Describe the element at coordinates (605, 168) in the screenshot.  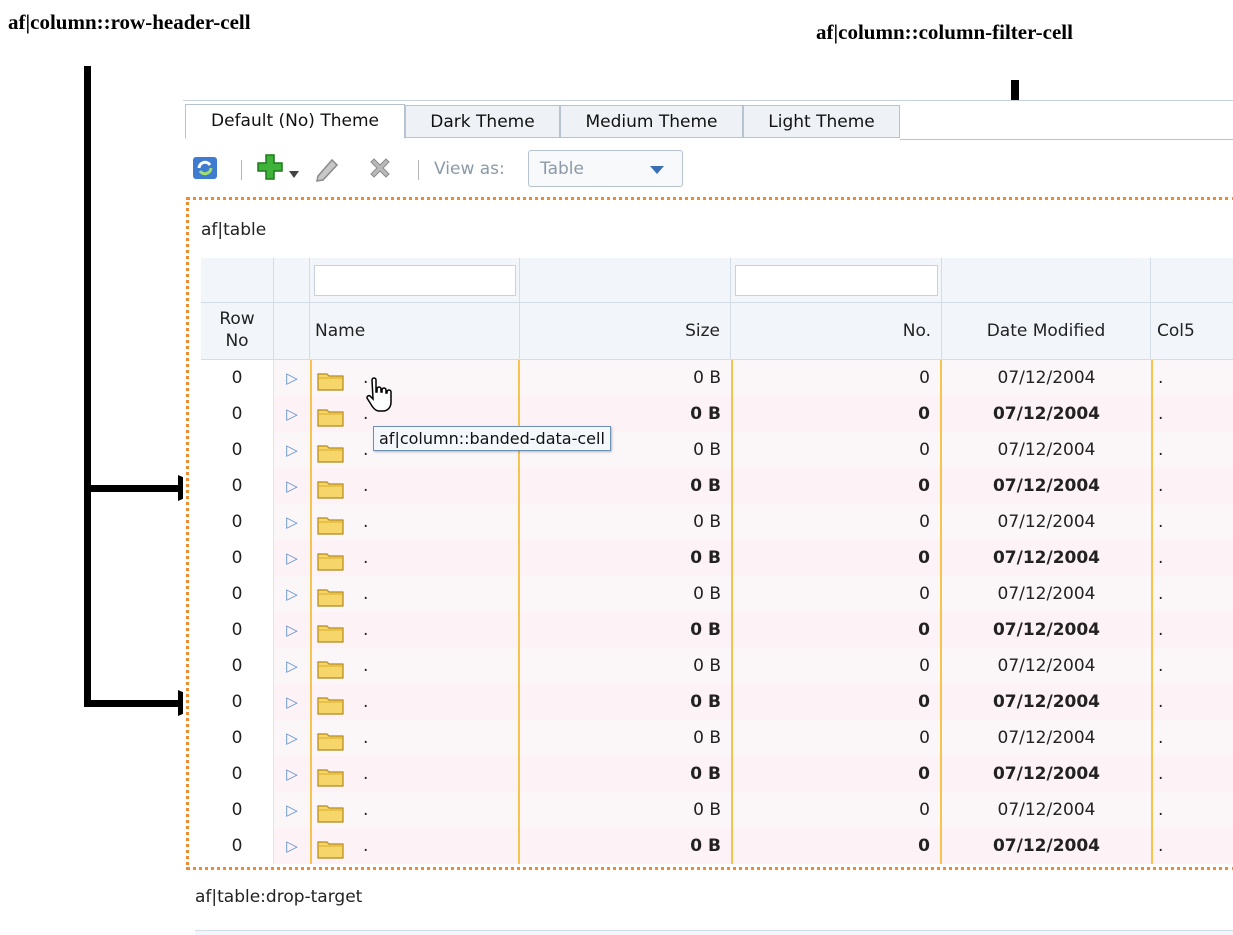
I see `view-as-select: Table` at that location.